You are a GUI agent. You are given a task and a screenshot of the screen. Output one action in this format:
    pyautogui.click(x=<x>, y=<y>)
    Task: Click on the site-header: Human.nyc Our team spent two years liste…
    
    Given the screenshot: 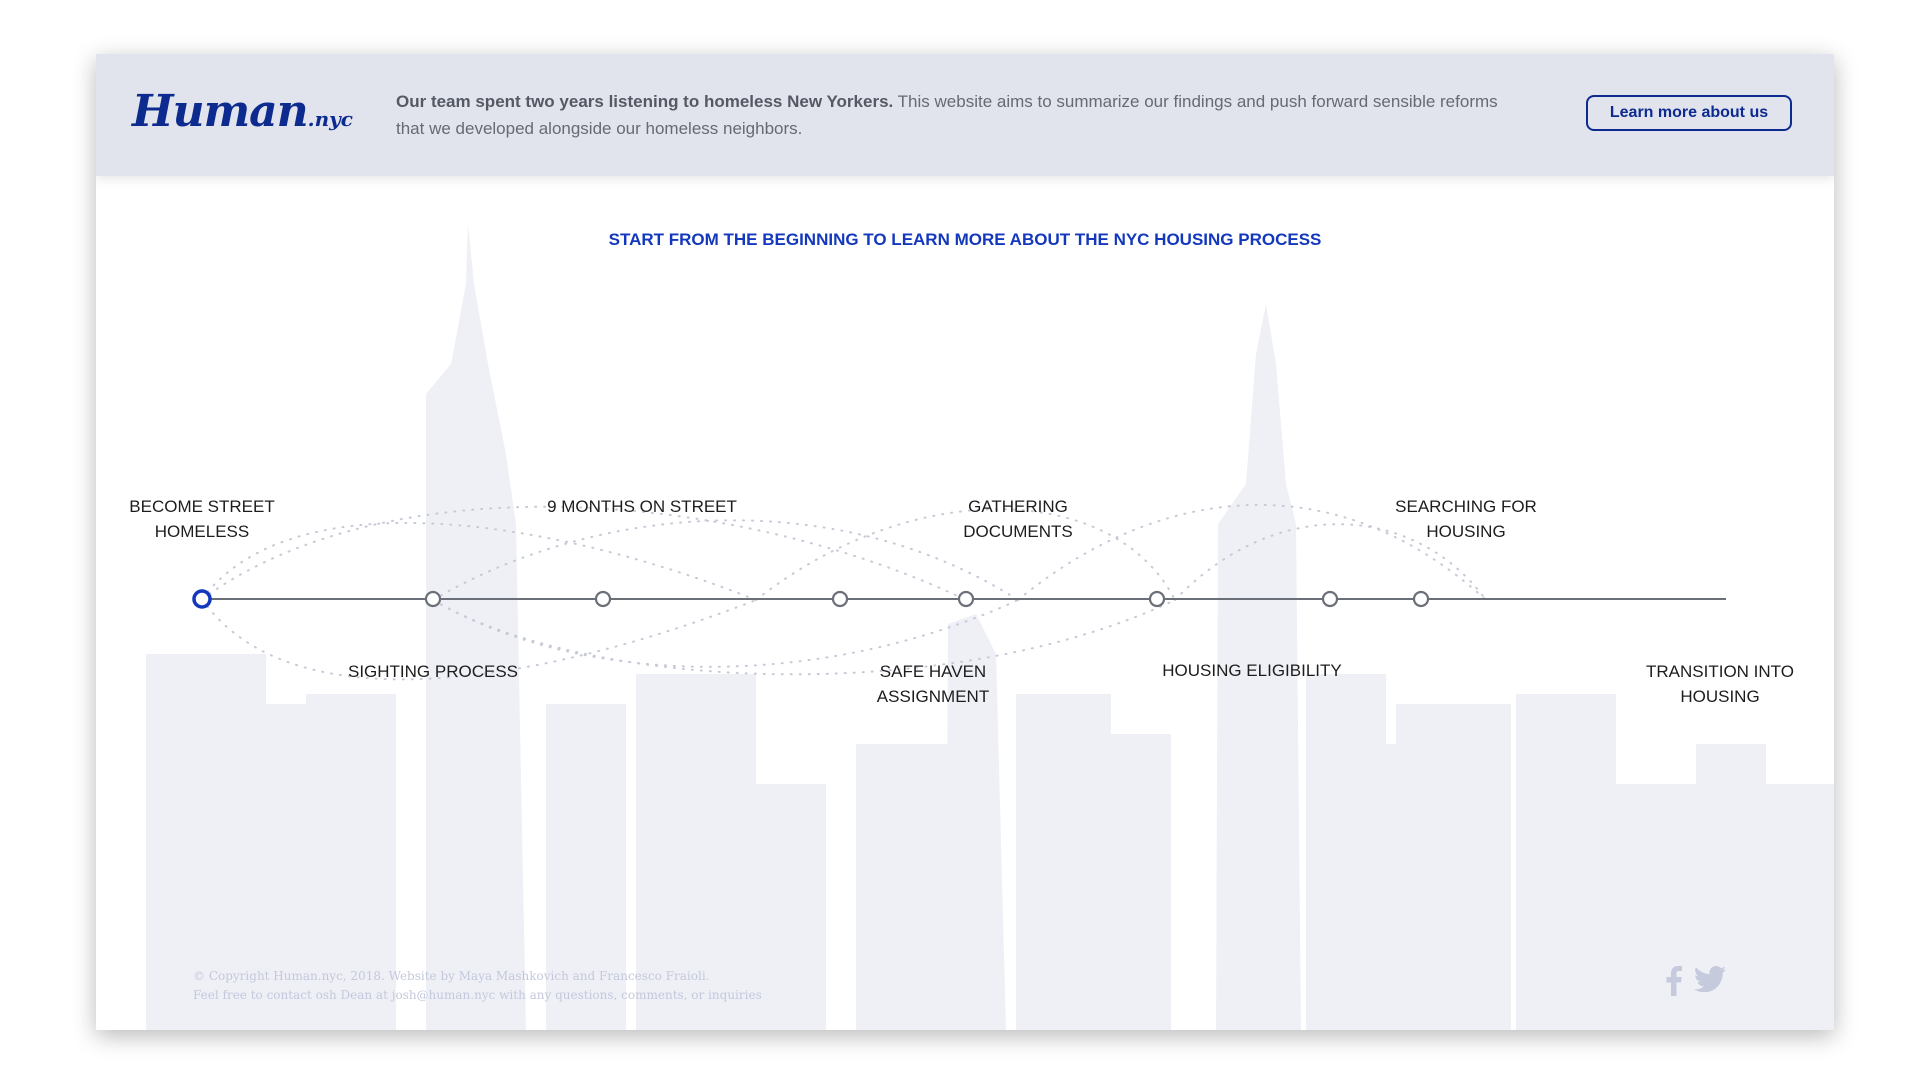 What is the action you would take?
    pyautogui.click(x=965, y=115)
    